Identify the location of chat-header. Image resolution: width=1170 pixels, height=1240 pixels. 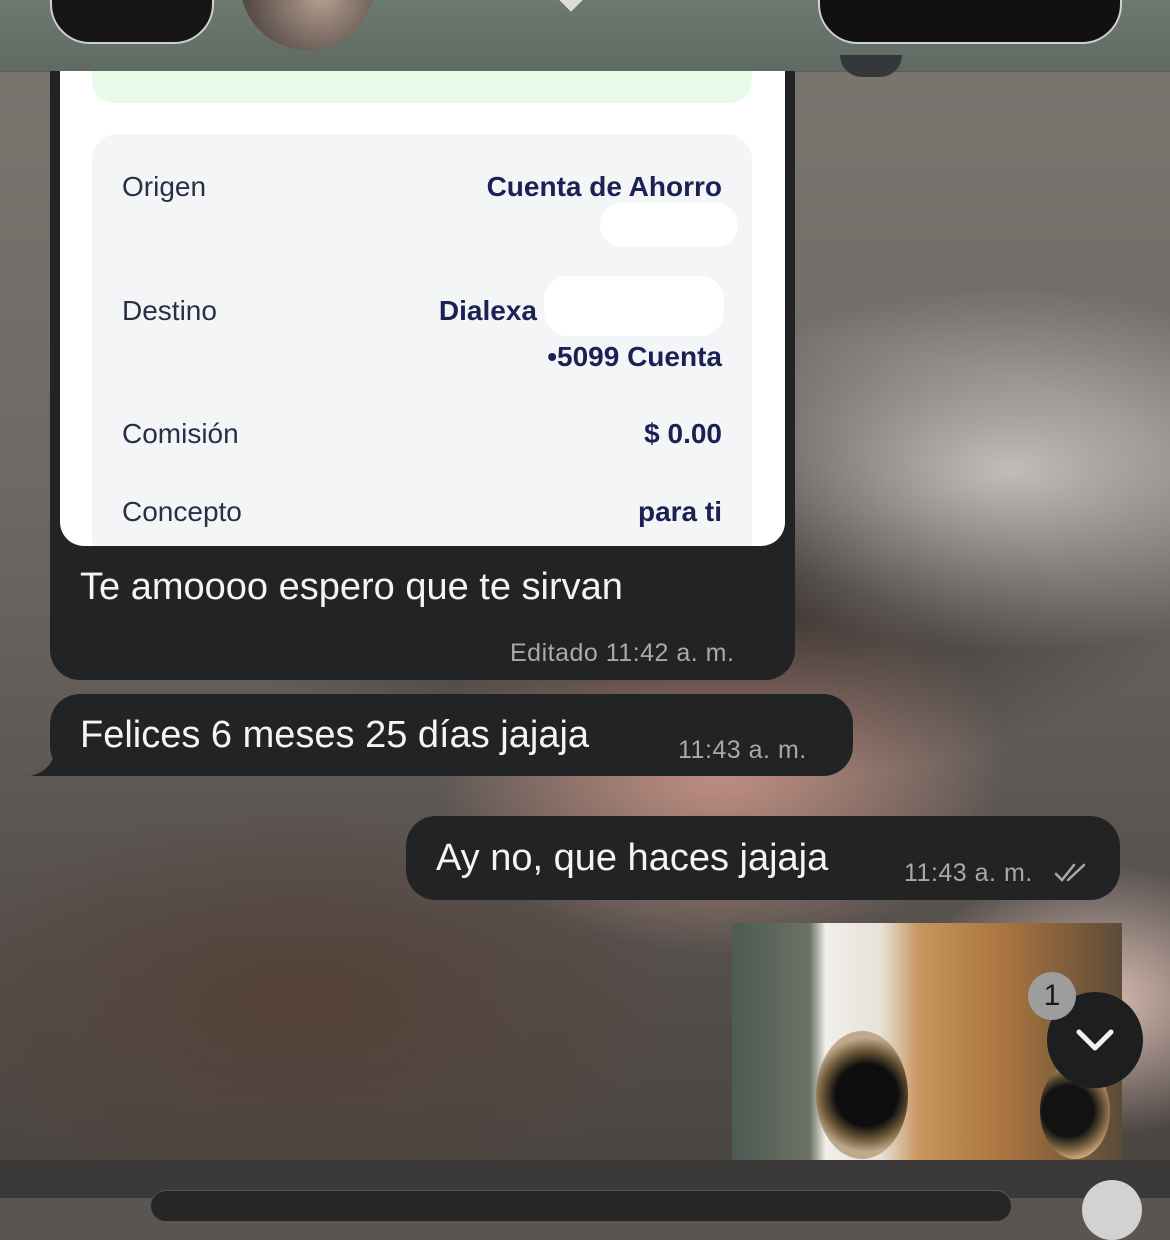
(585, 36).